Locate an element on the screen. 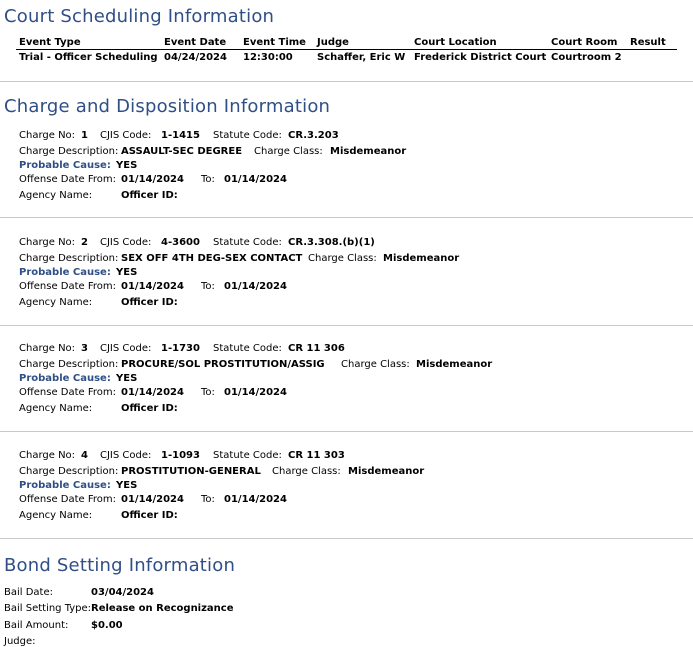 This screenshot has width=693, height=647. col-result: Result is located at coordinates (648, 42).